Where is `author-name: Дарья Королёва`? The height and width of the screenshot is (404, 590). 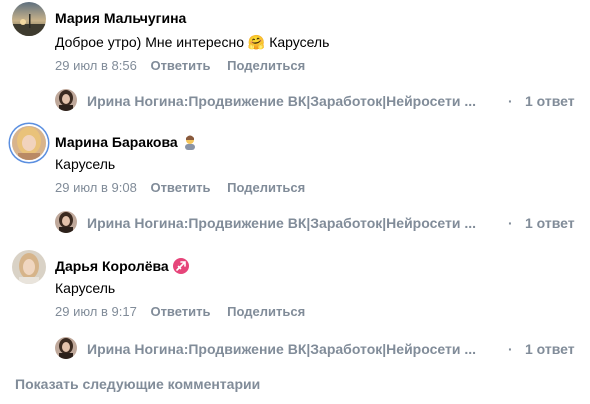
author-name: Дарья Королёва is located at coordinates (112, 266).